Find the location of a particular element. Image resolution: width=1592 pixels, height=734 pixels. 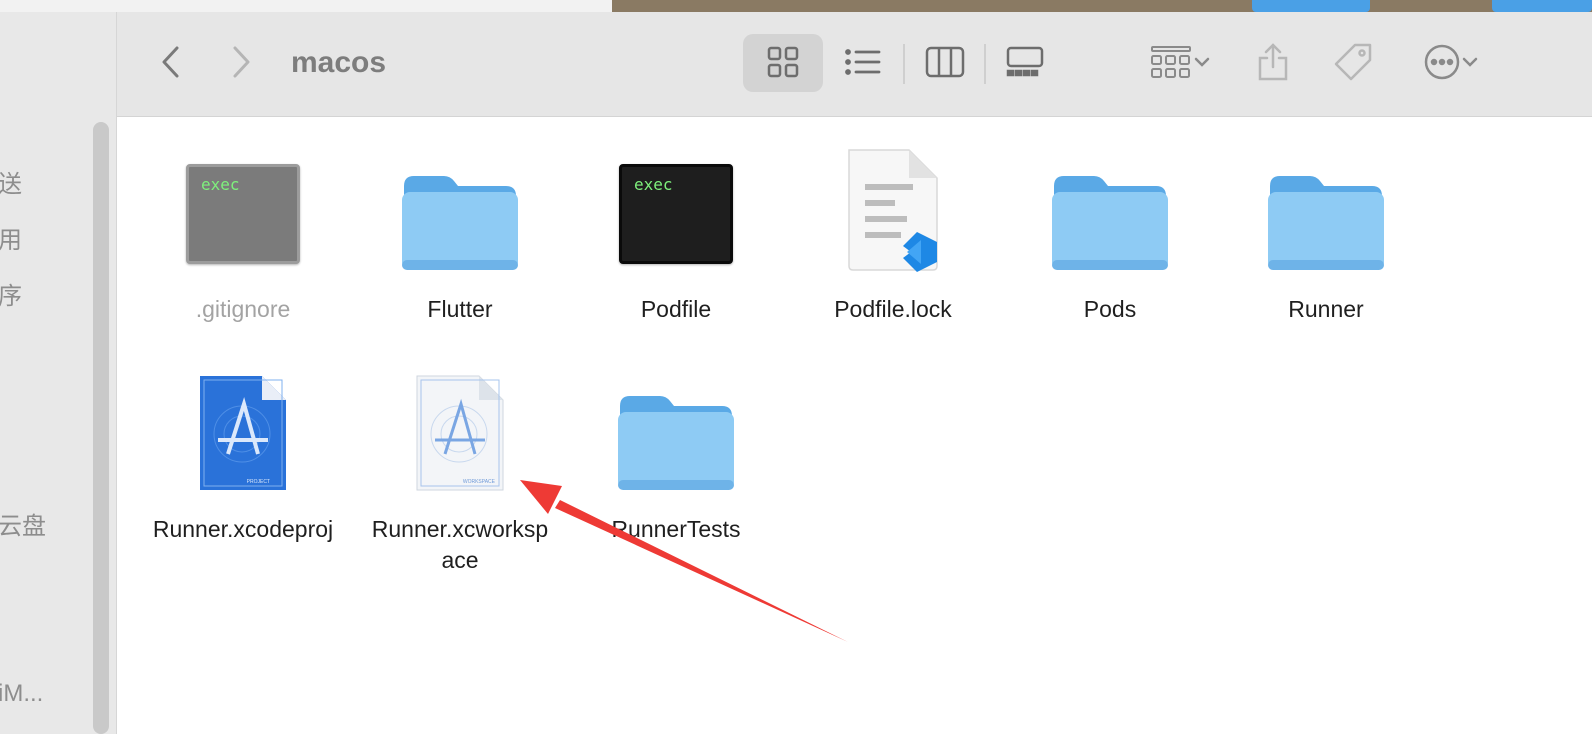

chevron-right-icon is located at coordinates (241, 62).